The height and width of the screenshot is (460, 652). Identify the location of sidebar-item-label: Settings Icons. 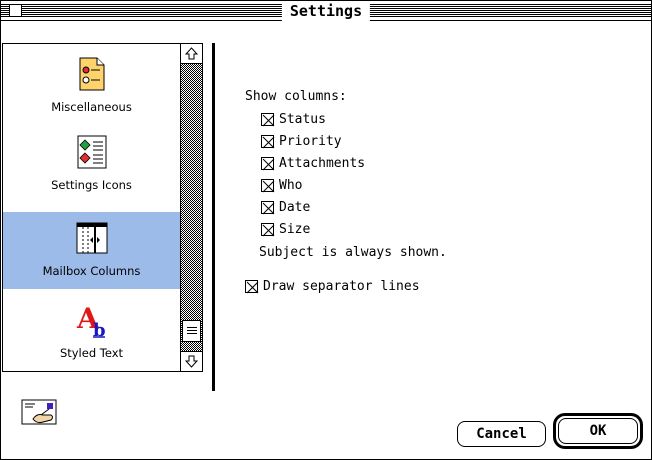
(91, 185).